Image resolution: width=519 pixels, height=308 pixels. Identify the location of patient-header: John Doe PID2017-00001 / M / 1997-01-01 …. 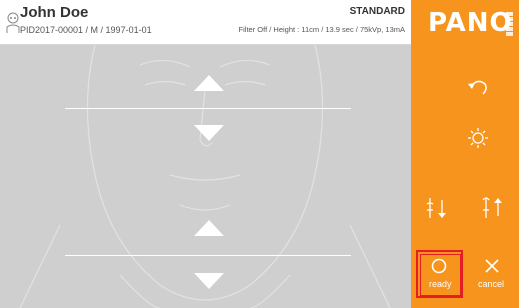
(205, 22).